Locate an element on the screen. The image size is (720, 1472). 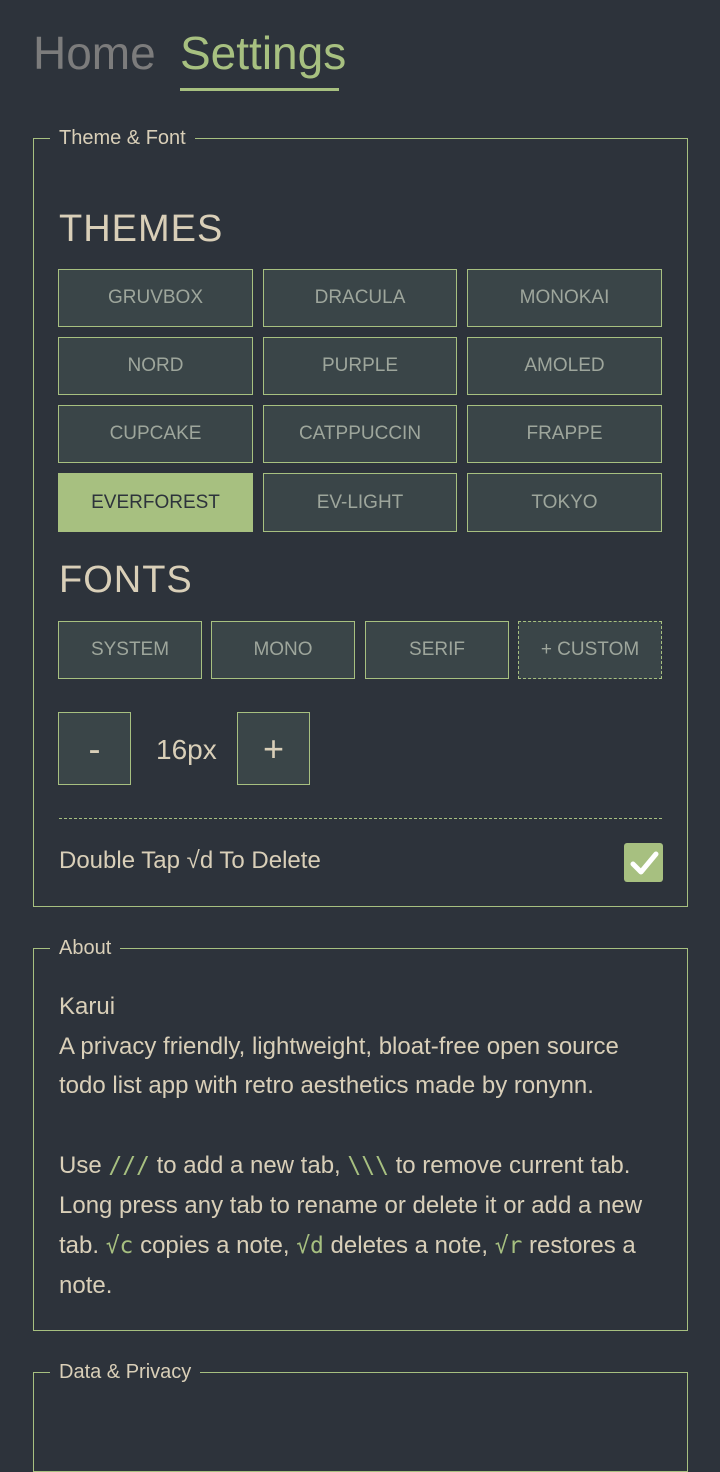
theme-cupcake-button: CUPCAKE is located at coordinates (155, 434).